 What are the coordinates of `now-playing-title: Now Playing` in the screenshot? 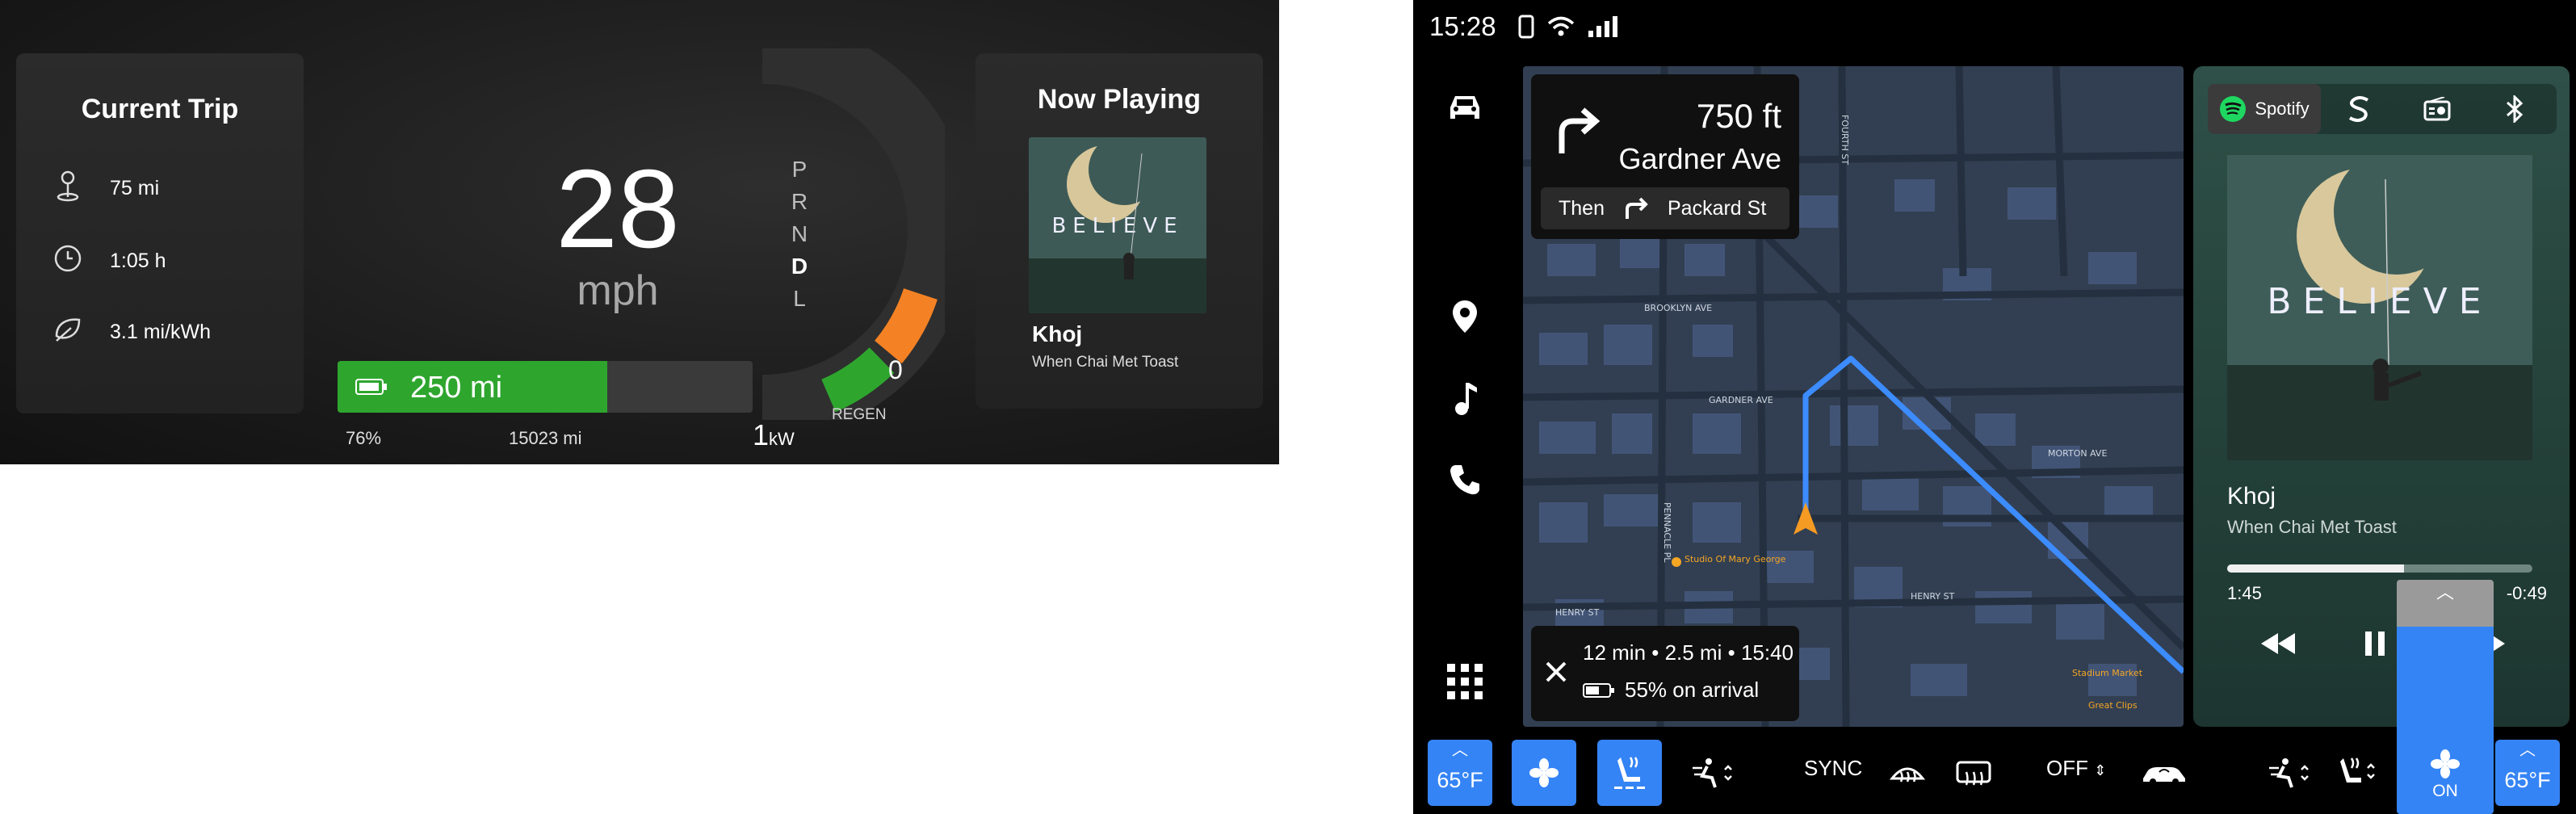 It's located at (1119, 99).